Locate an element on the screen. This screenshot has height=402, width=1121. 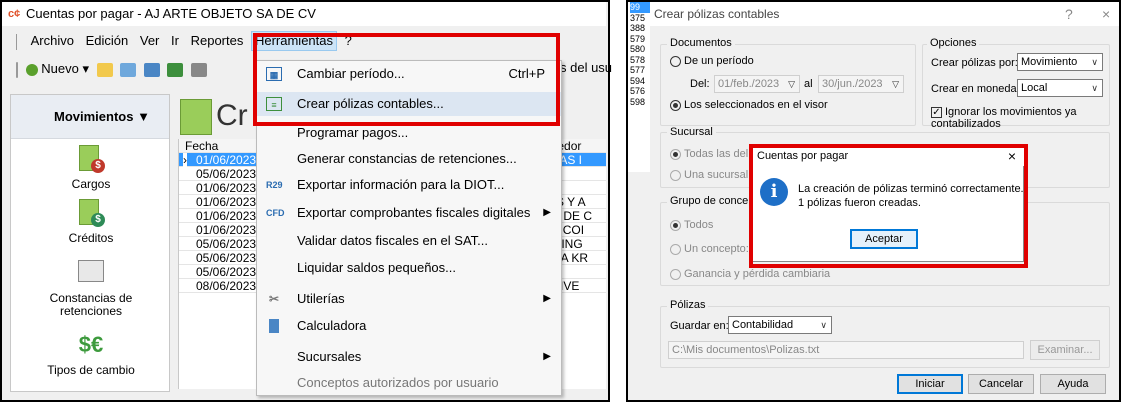
cancelar-button: Cancelar is located at coordinates (1001, 384).